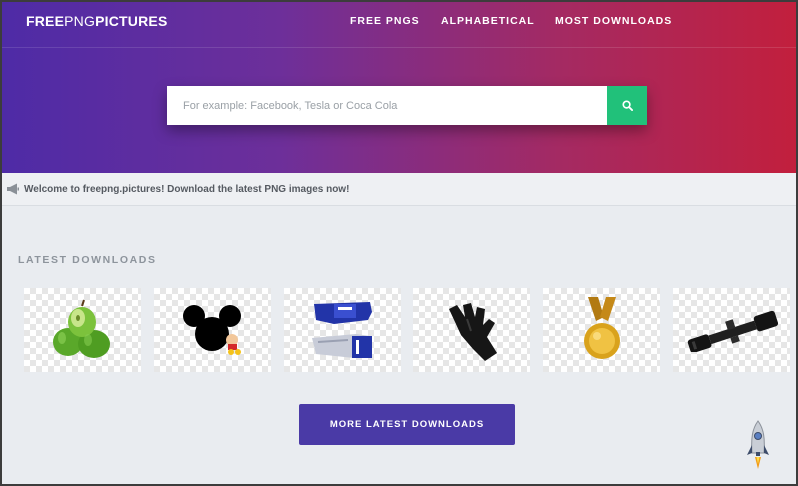  I want to click on logo-part-free: FREE, so click(45, 21).